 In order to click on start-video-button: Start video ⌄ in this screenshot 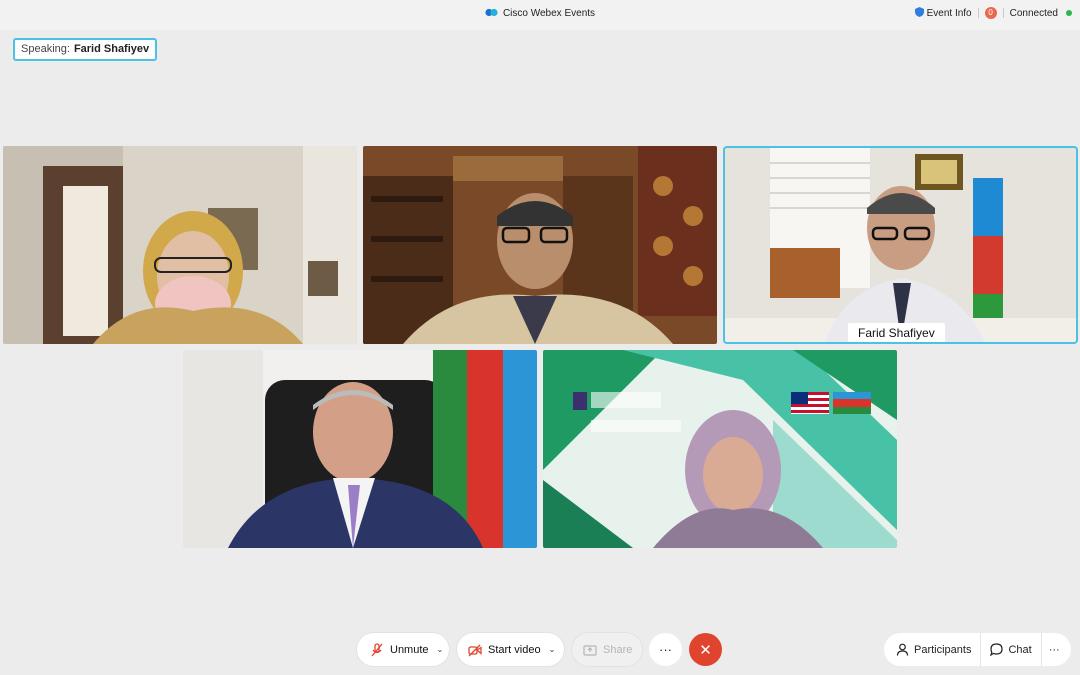, I will do `click(510, 649)`.